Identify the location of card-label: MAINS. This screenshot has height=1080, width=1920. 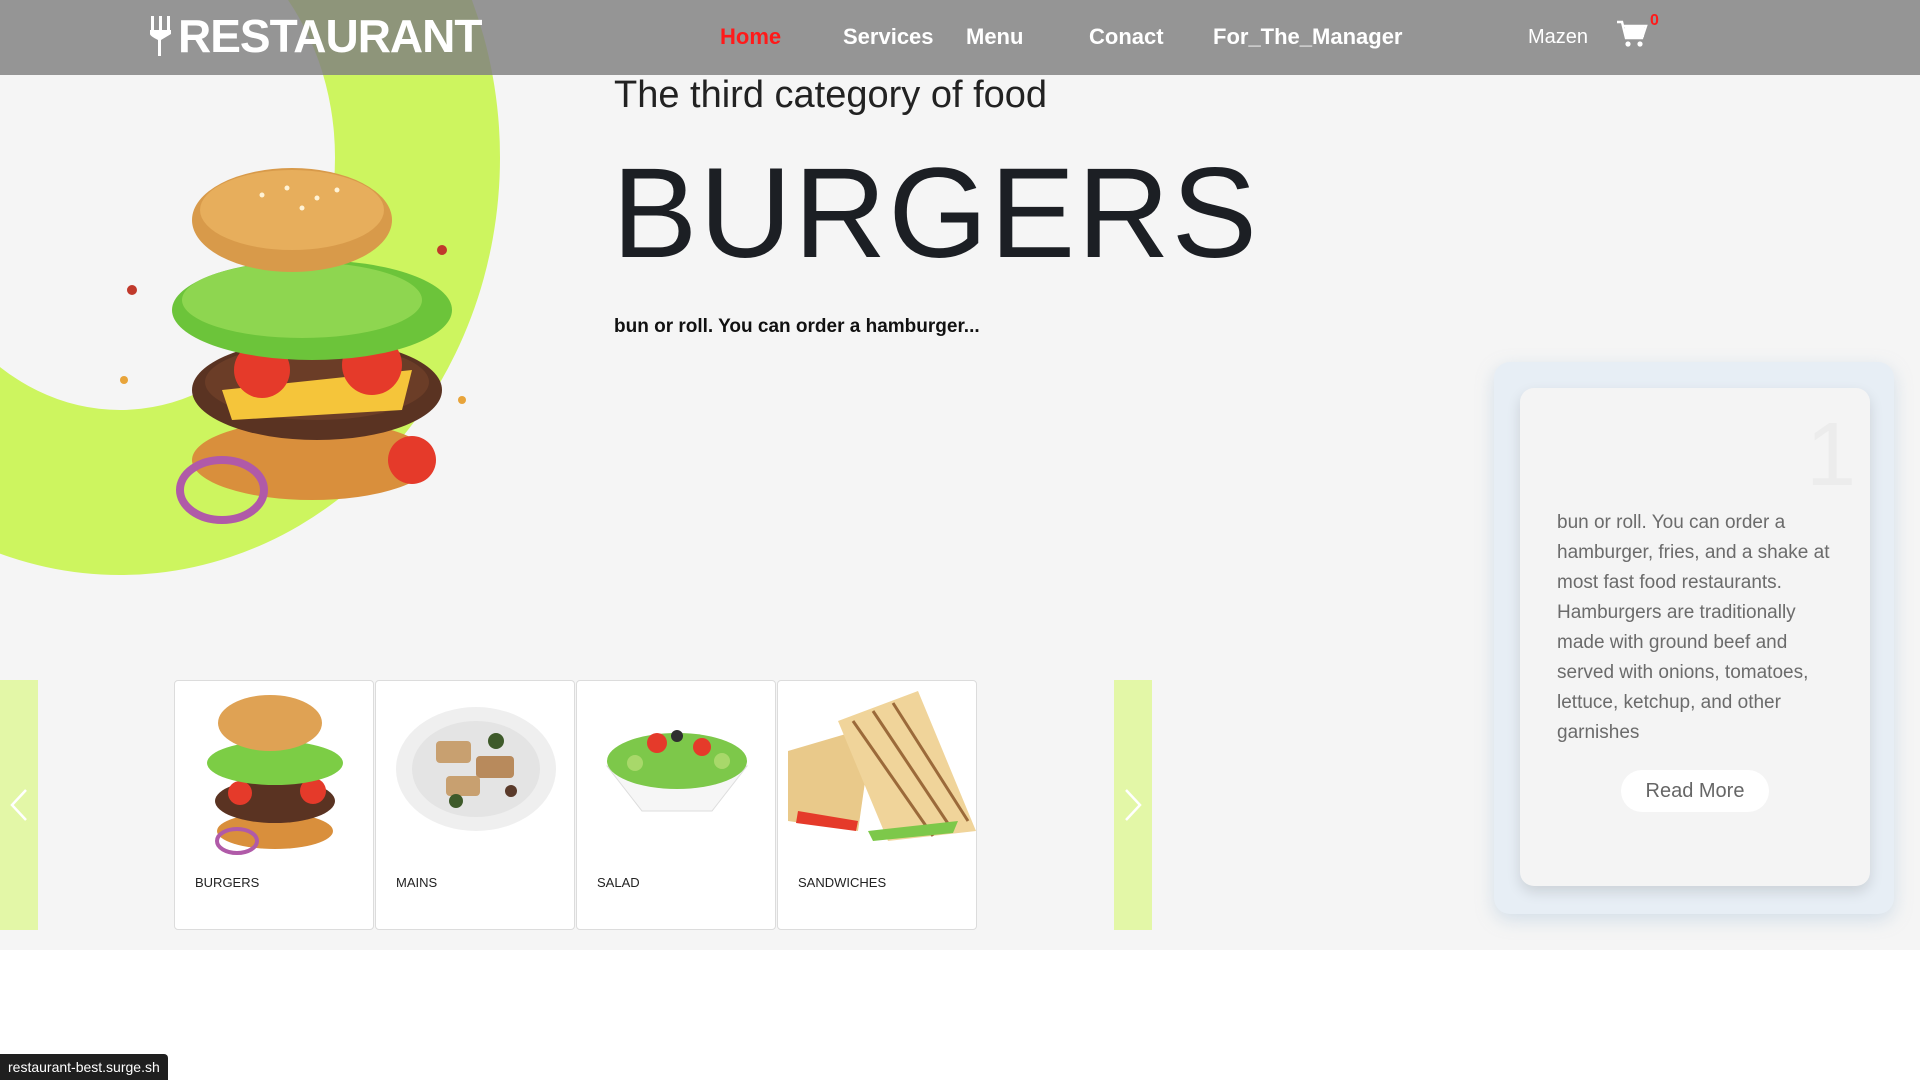
(417, 882).